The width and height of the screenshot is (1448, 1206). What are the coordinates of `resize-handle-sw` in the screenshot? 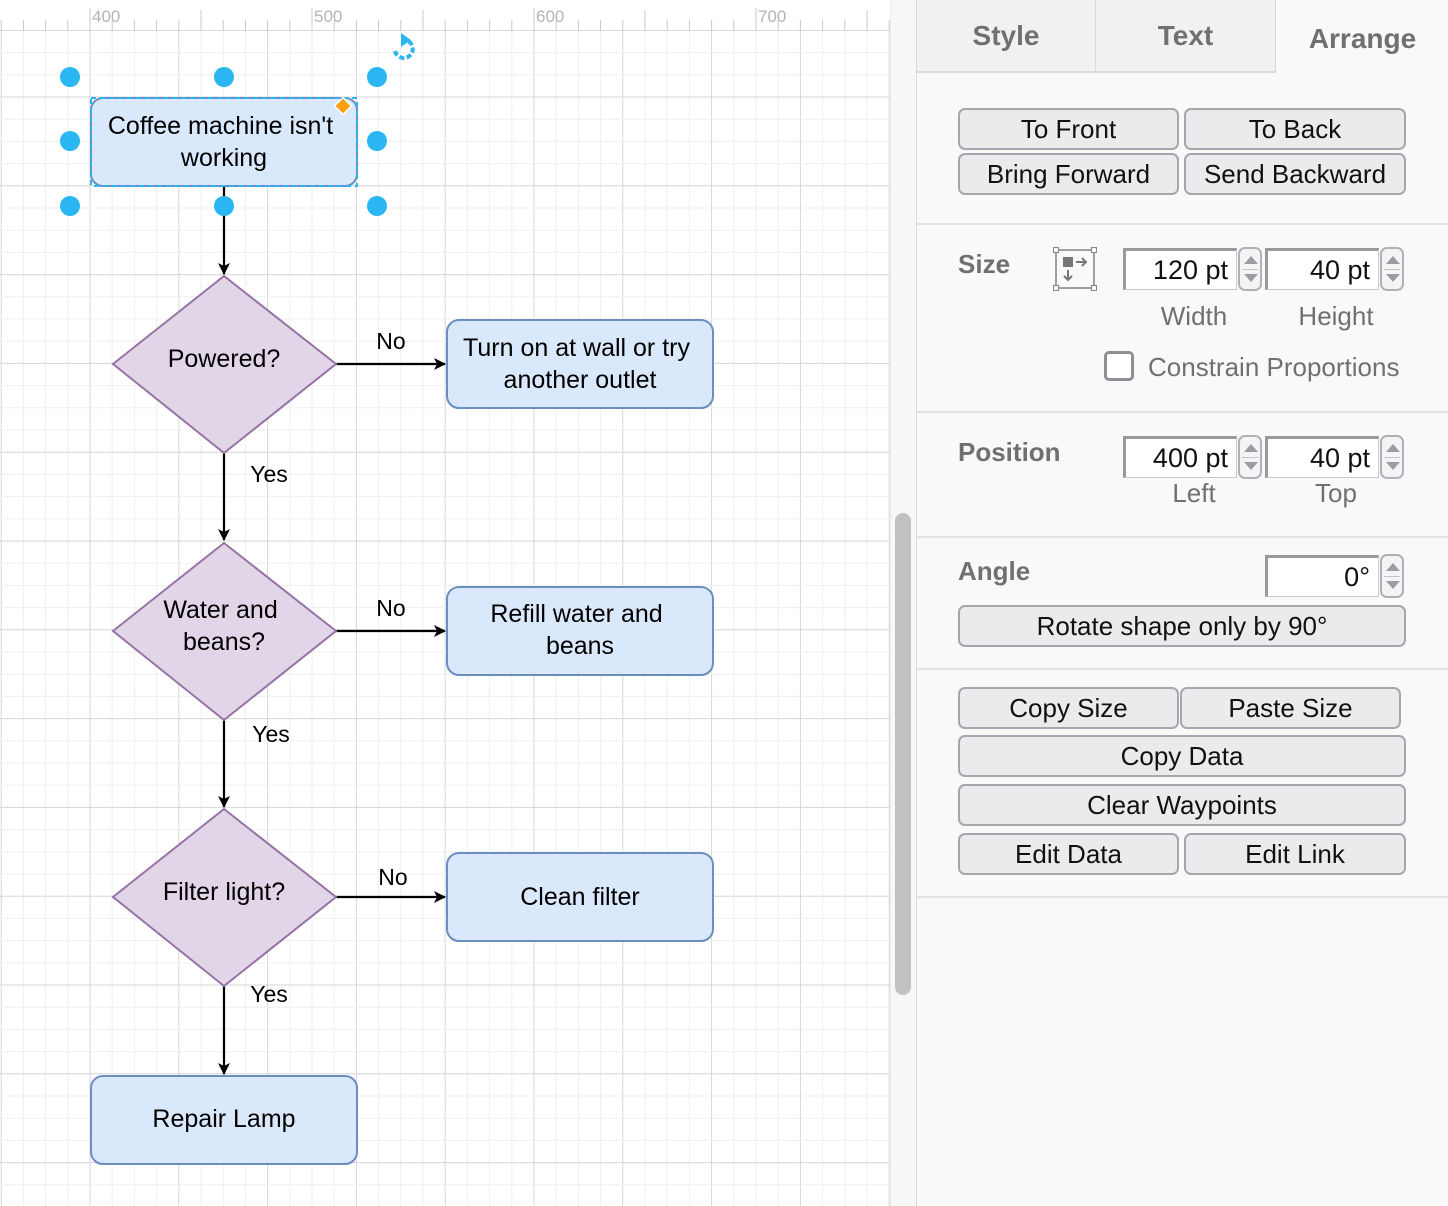 It's located at (70, 206).